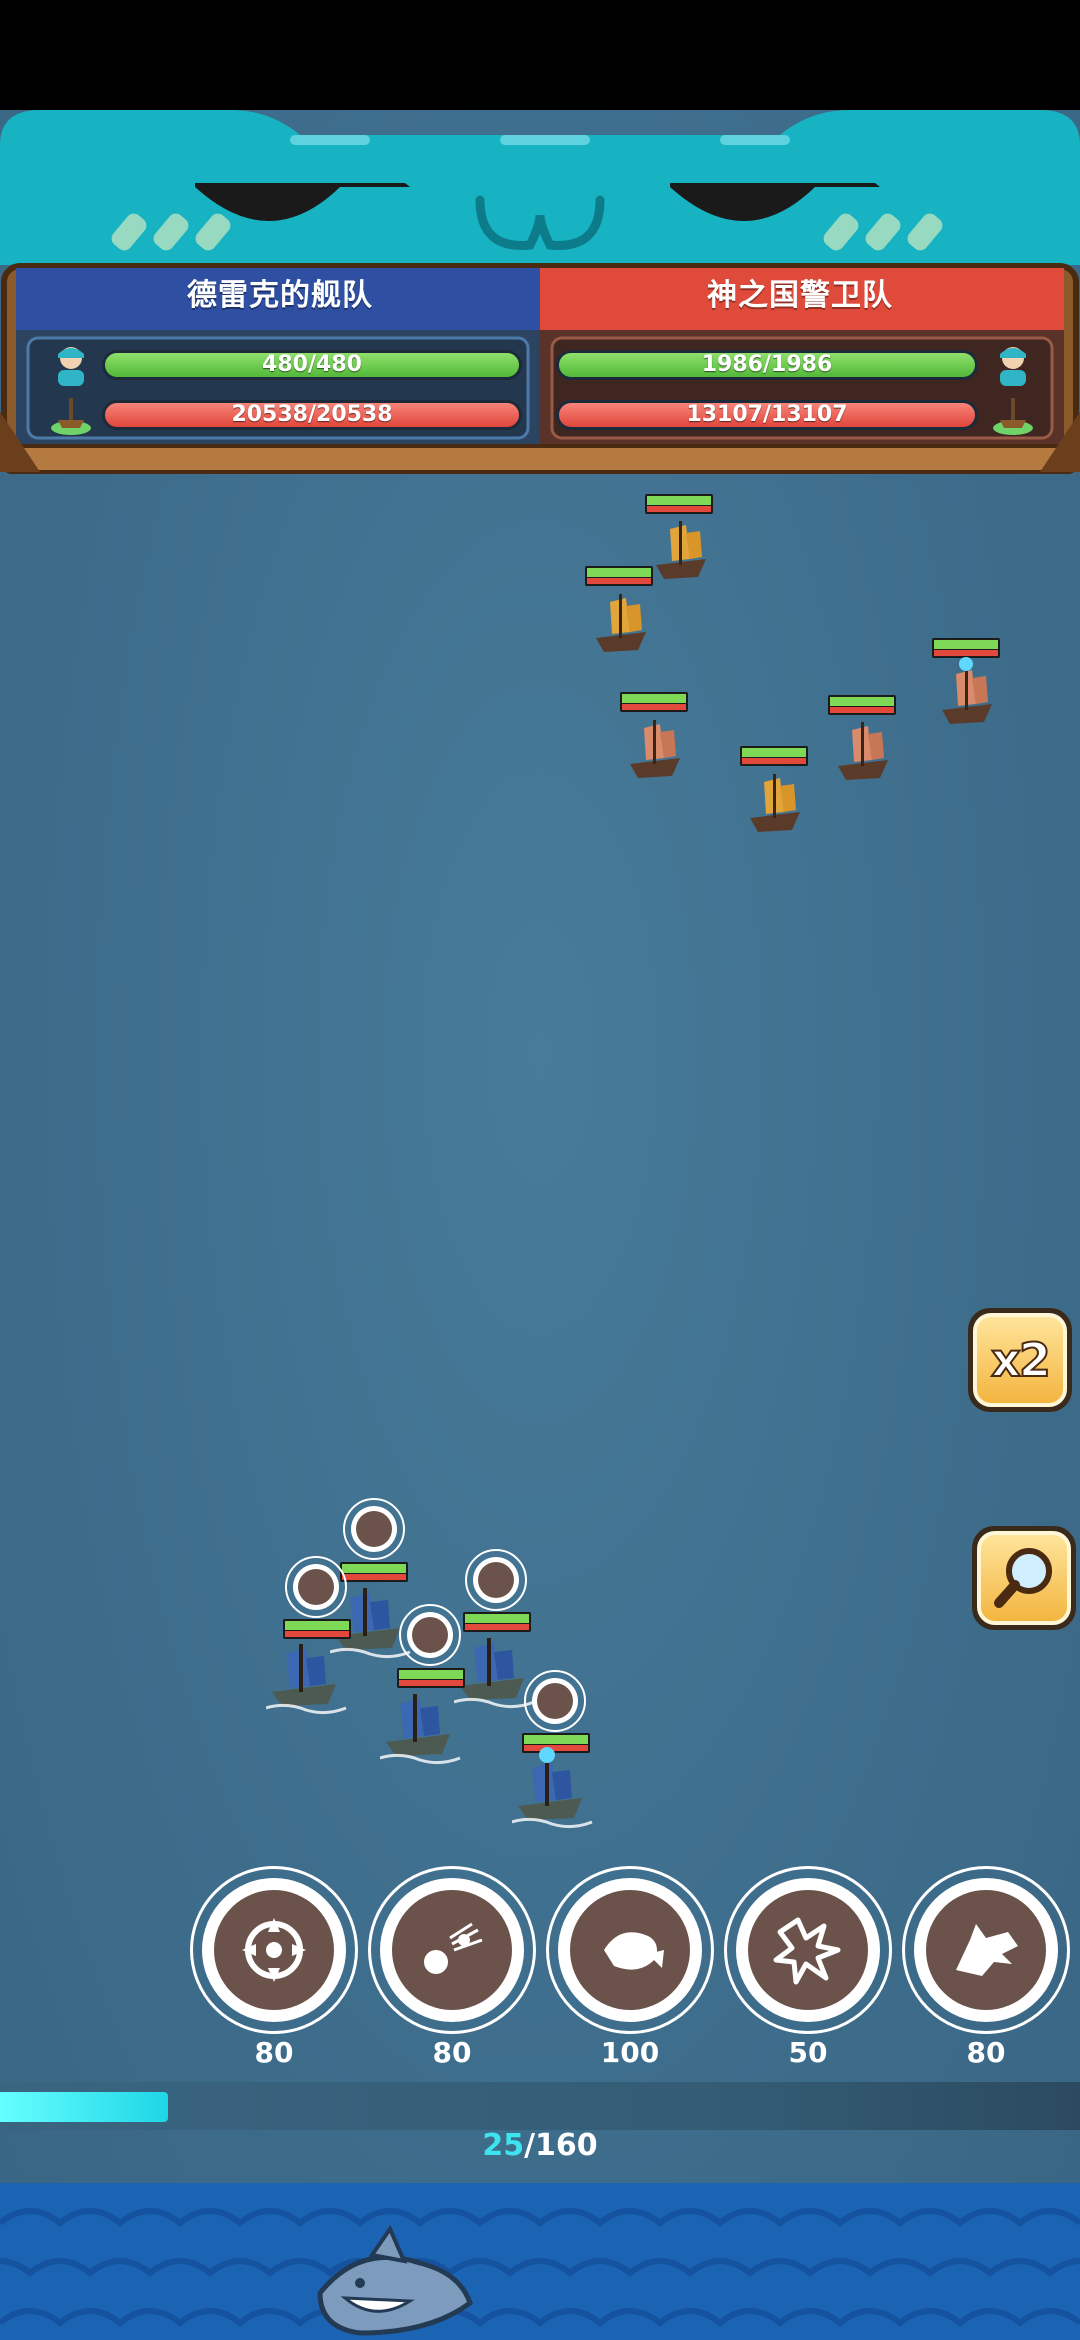 Image resolution: width=1080 pixels, height=2340 pixels. What do you see at coordinates (966, 648) in the screenshot?
I see `enemy-flagship-hp-bar` at bounding box center [966, 648].